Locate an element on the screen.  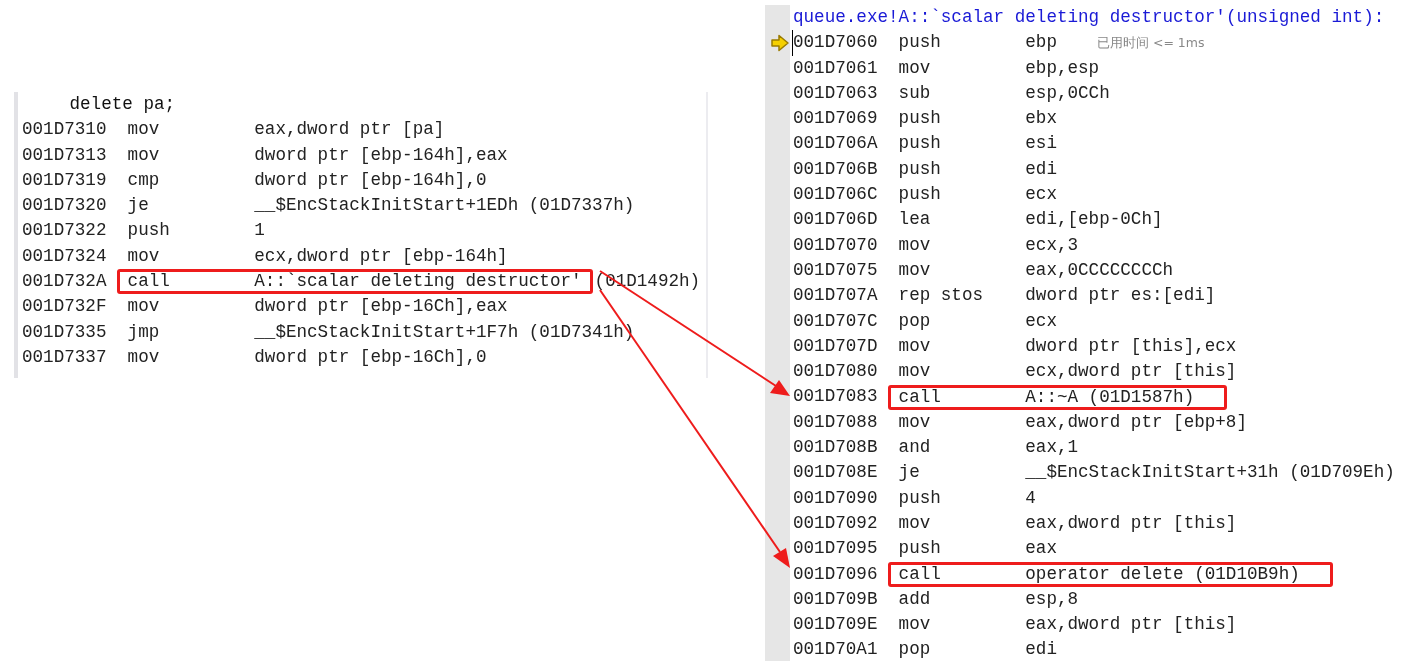
operand-text: eax,dword ptr [pa] is located at coordinates (349, 130).